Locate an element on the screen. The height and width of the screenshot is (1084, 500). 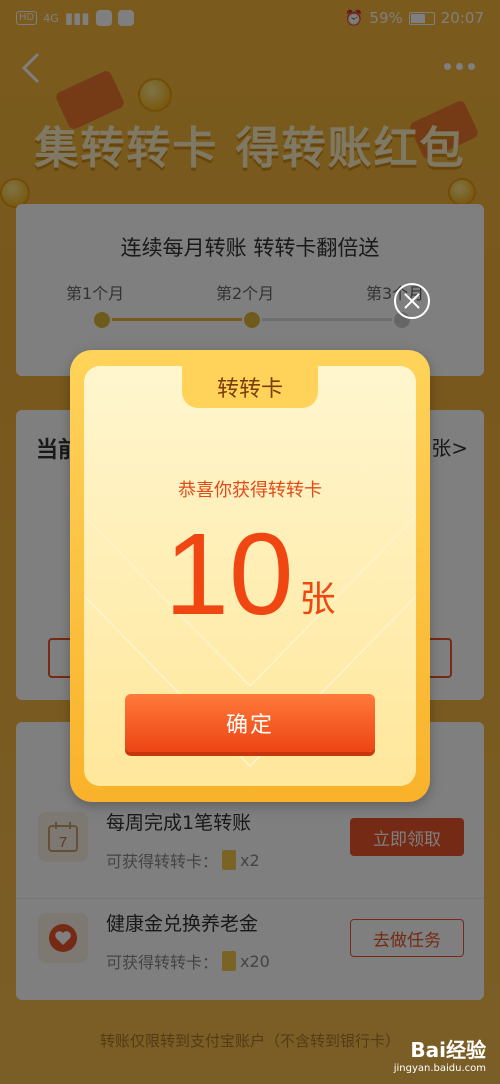
reward-amount: 10 张 is located at coordinates (250, 574).